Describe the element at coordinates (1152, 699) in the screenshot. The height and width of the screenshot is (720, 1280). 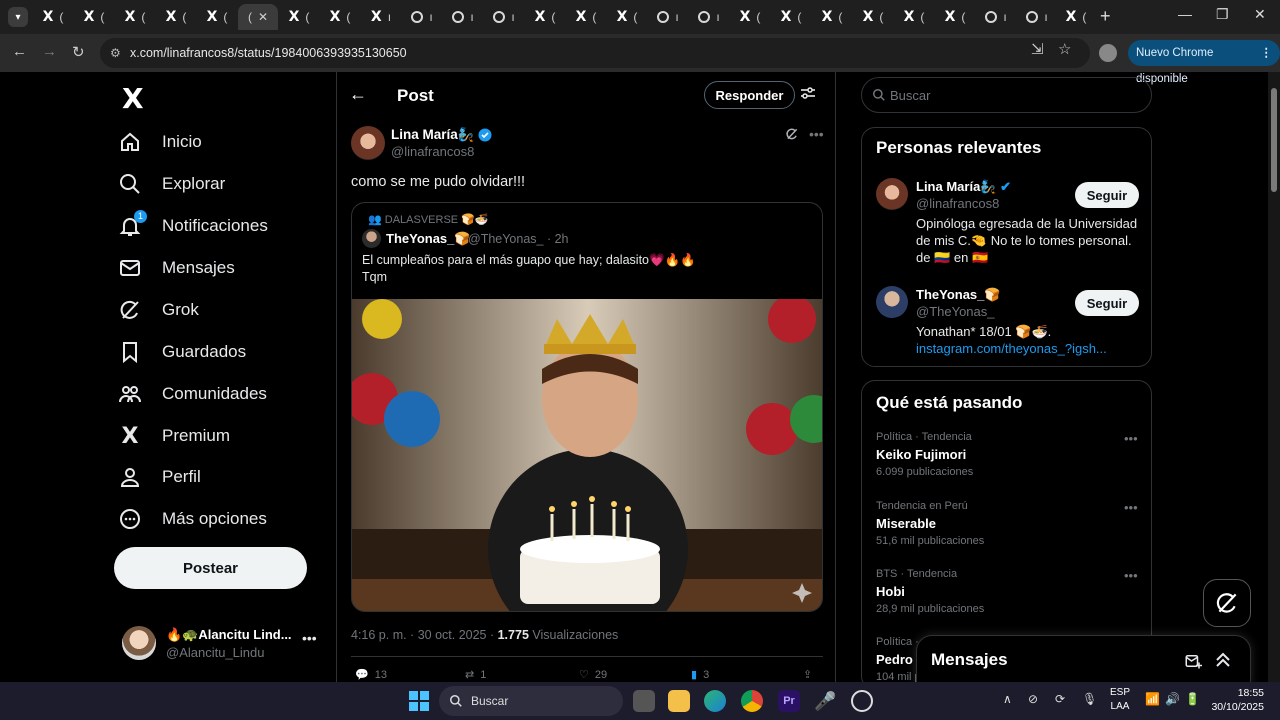
I see `wifi-icon: 📶` at that location.